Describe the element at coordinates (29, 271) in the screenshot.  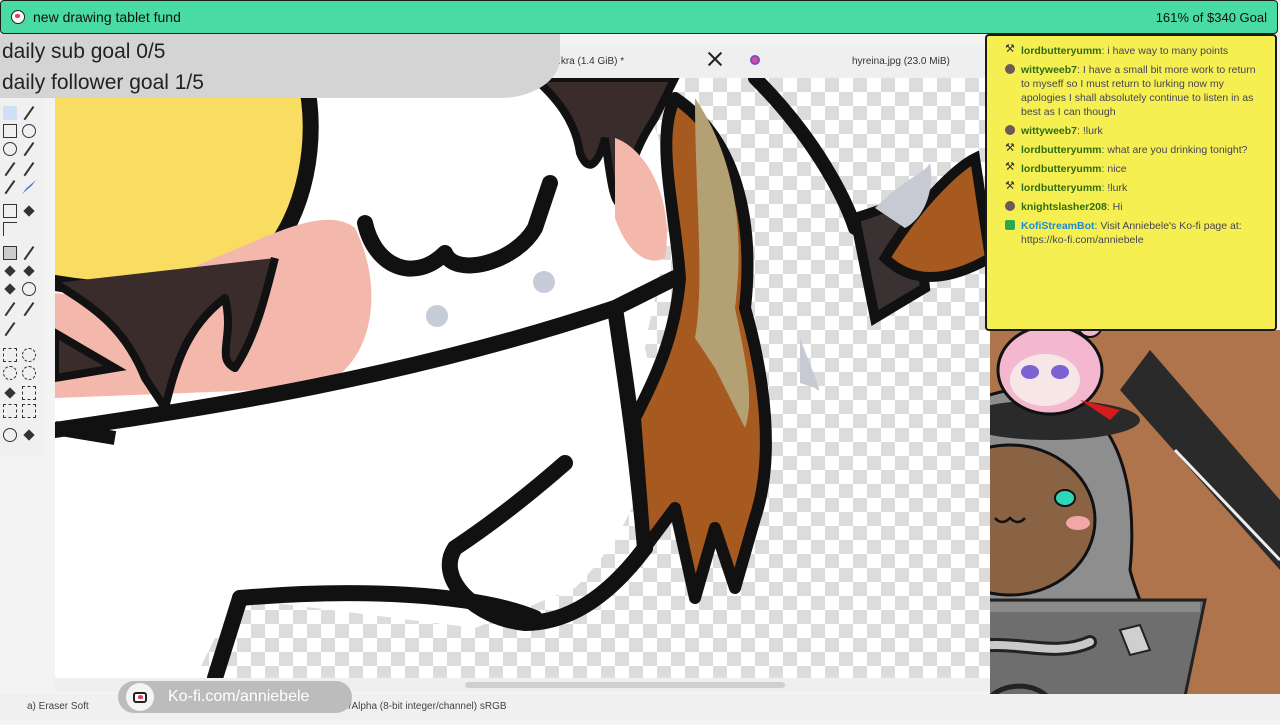
I see `smart-patch-icon` at that location.